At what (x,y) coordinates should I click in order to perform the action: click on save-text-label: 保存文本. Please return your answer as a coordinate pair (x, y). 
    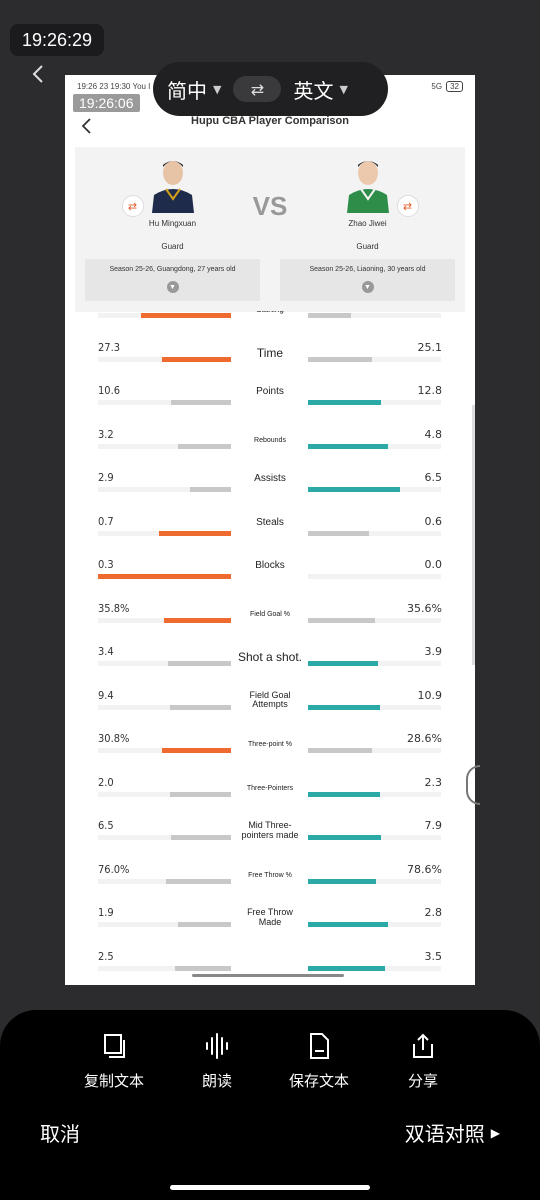
    Looking at the image, I should click on (319, 1081).